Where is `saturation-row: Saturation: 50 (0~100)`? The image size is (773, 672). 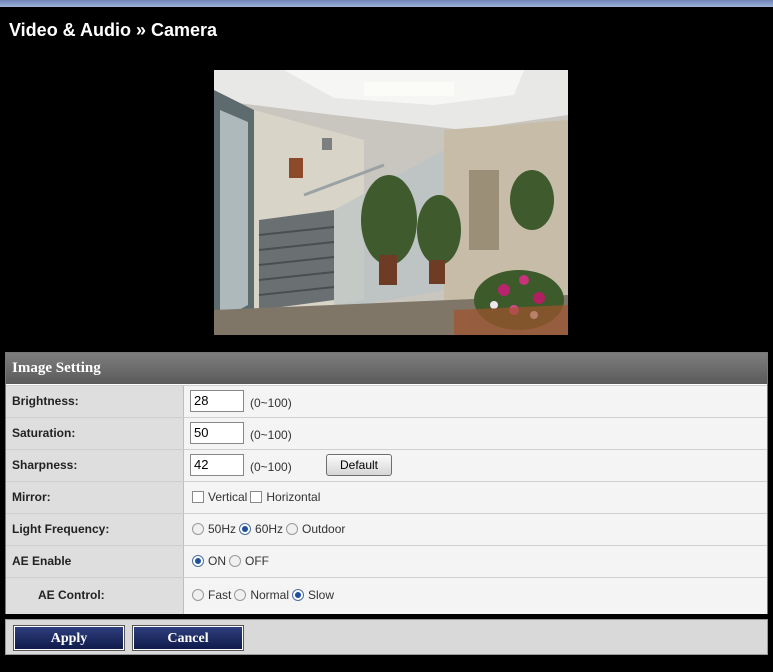 saturation-row: Saturation: 50 (0~100) is located at coordinates (386, 433).